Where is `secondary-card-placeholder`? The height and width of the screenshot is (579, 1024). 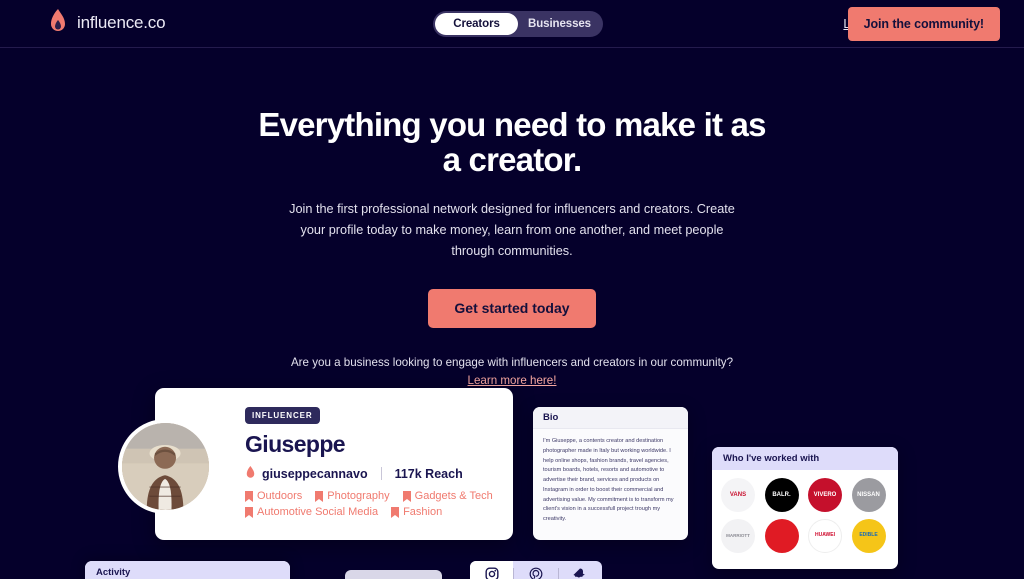 secondary-card-placeholder is located at coordinates (393, 574).